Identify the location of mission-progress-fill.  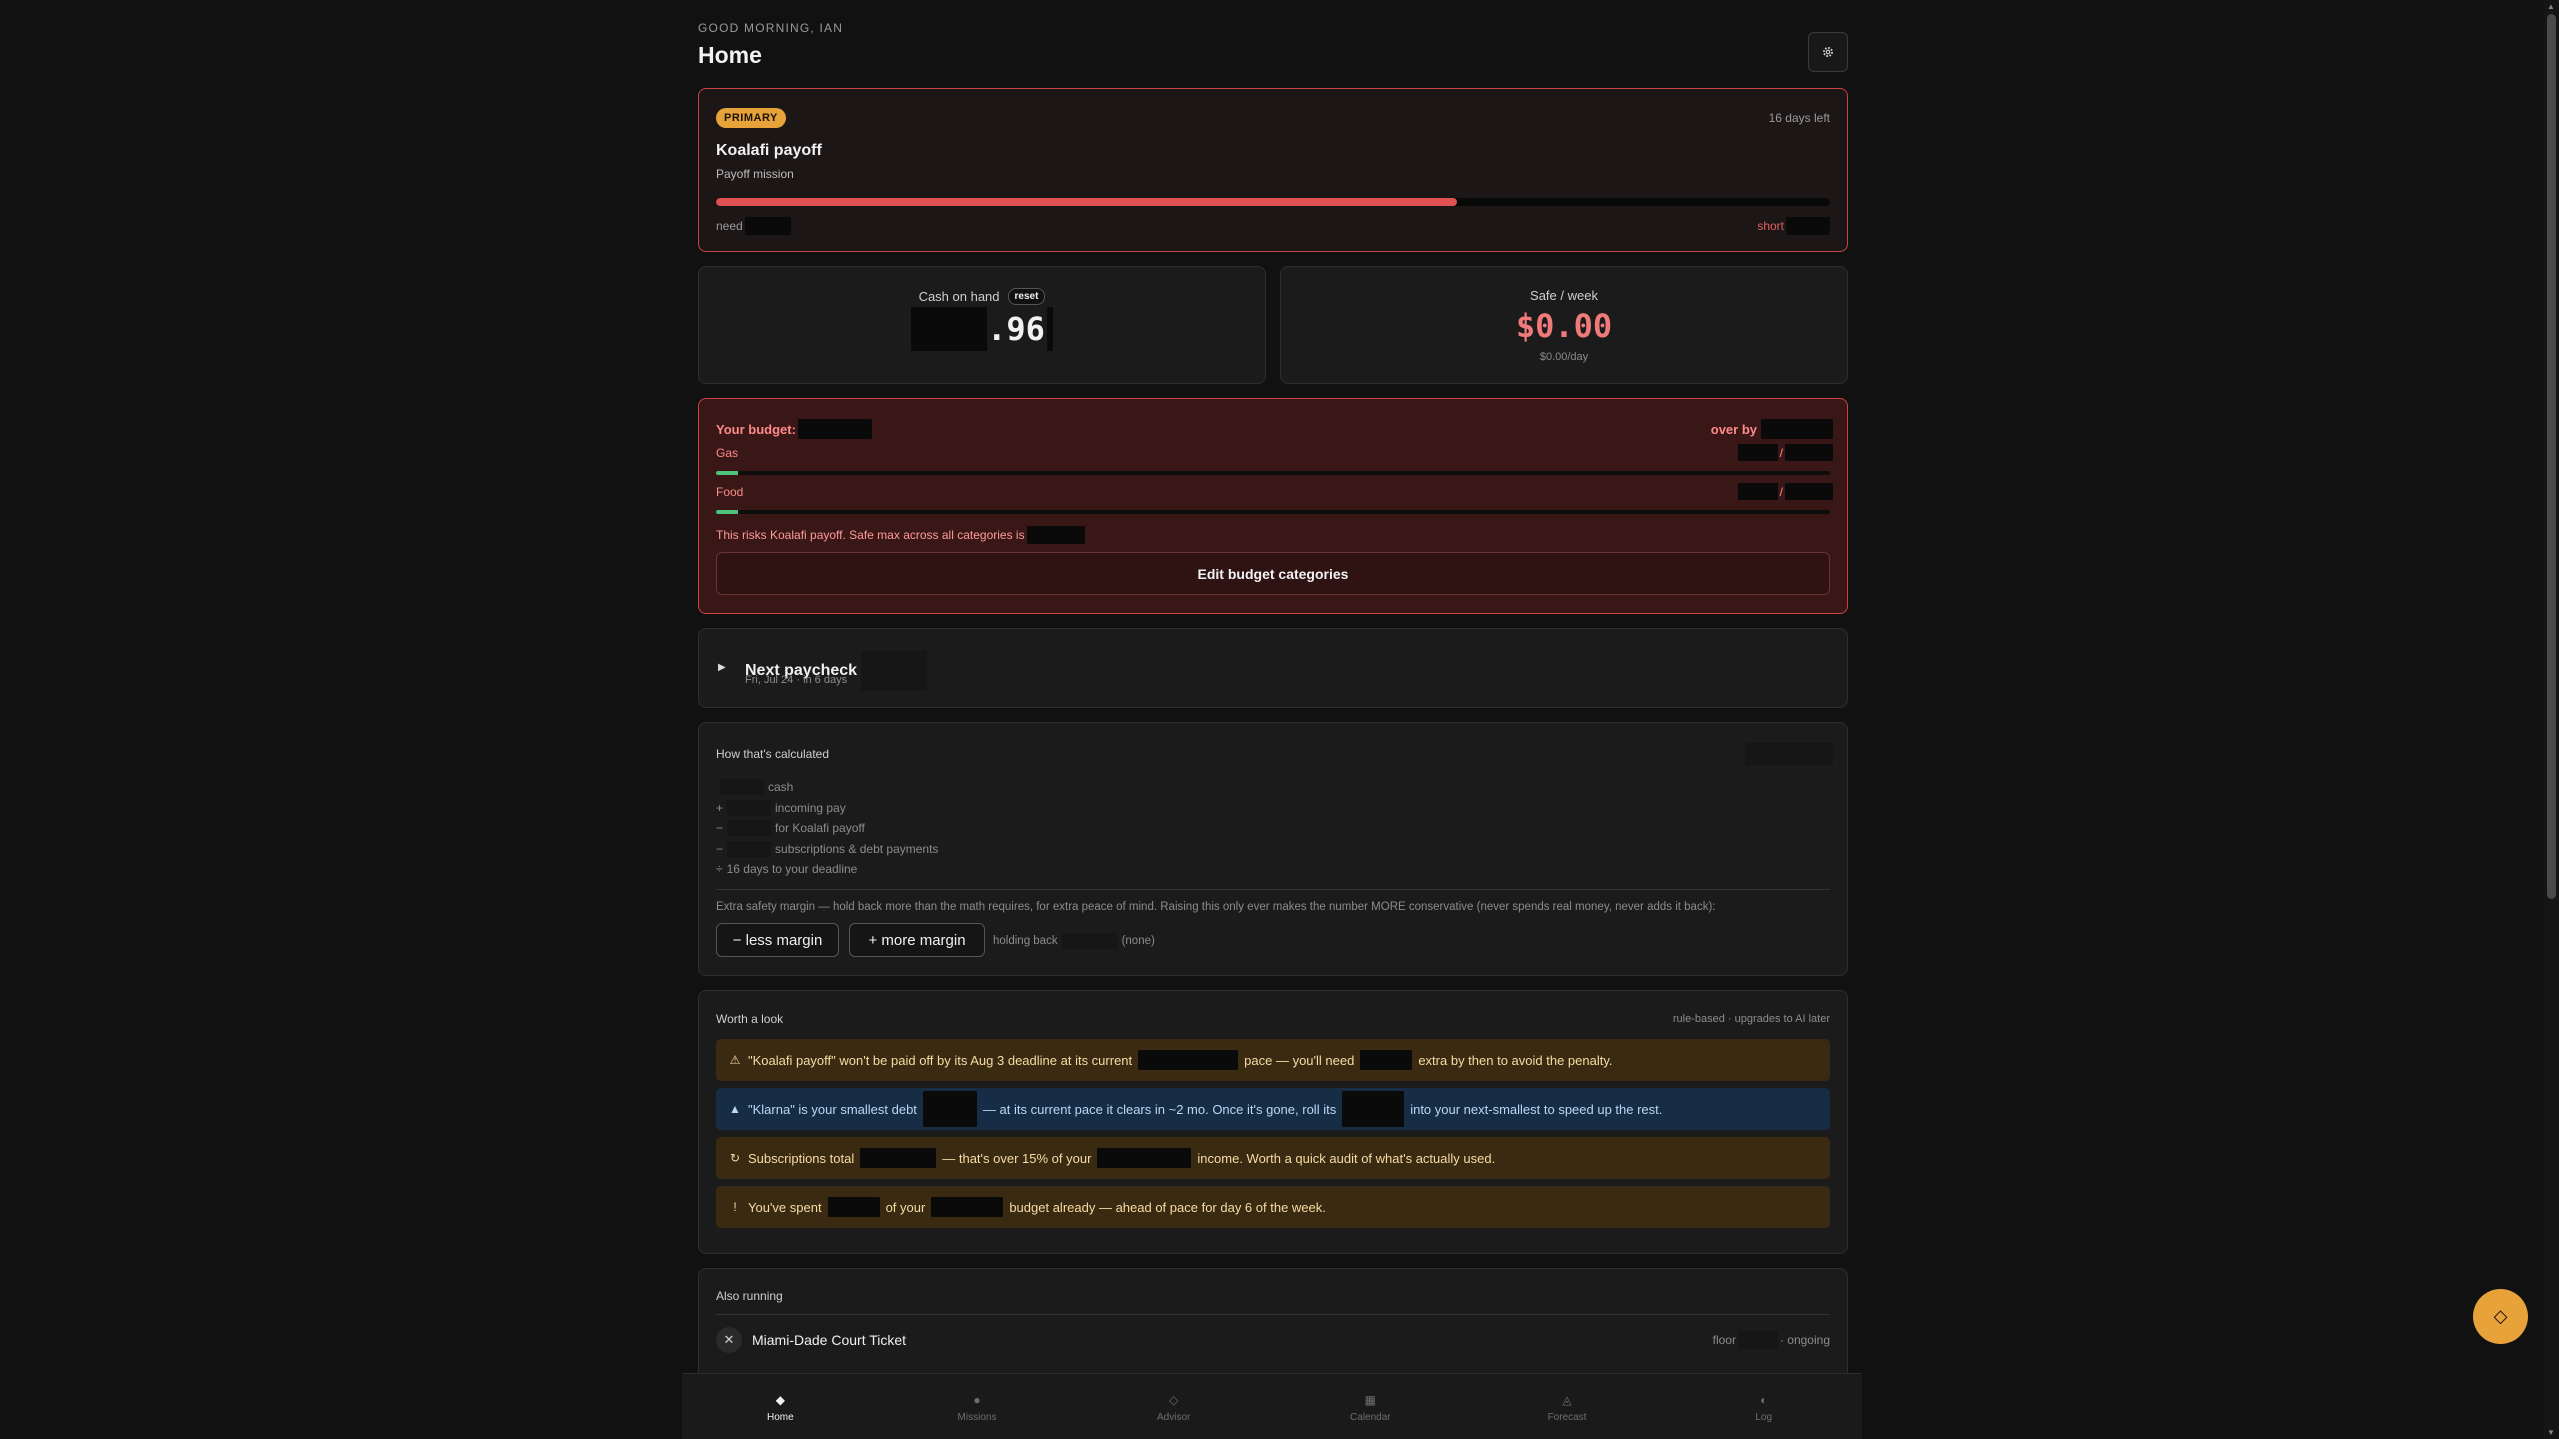
(1086, 202).